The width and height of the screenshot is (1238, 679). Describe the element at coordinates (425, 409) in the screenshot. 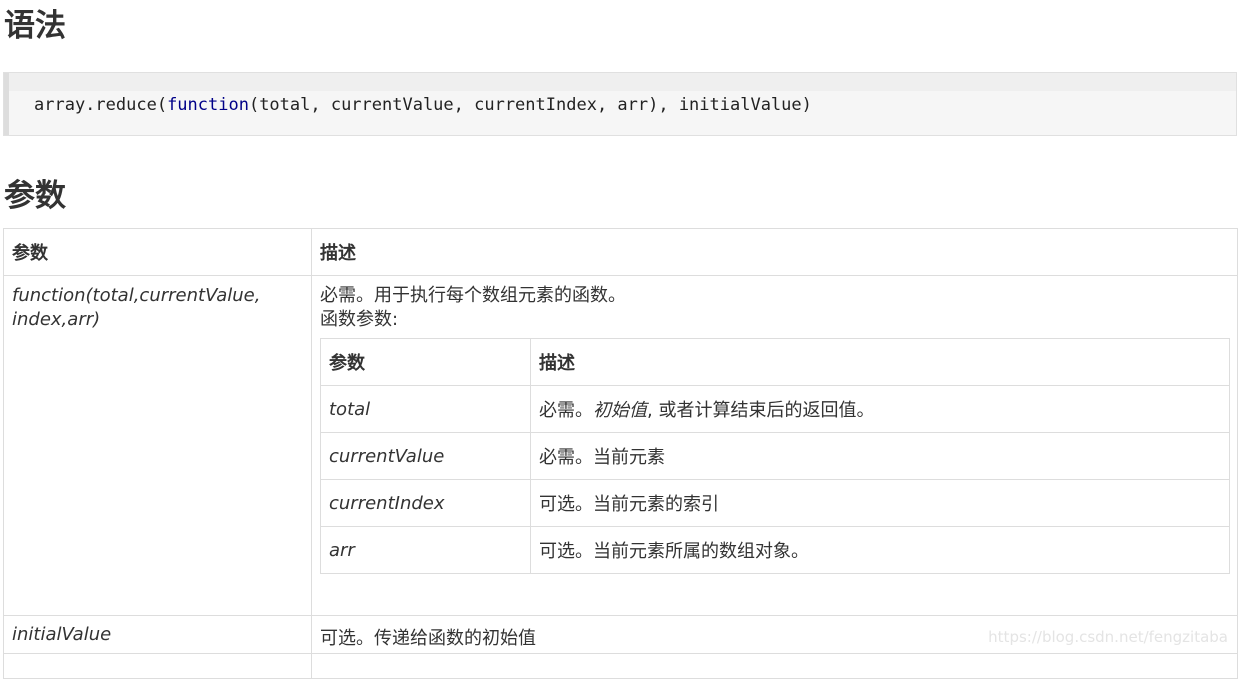

I see `inner-param-total: total` at that location.